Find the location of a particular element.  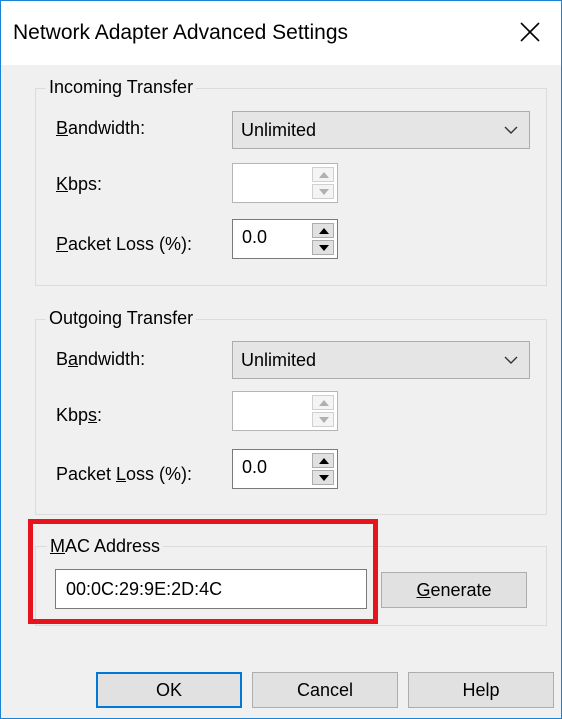

generate-button: Generate is located at coordinates (454, 590).